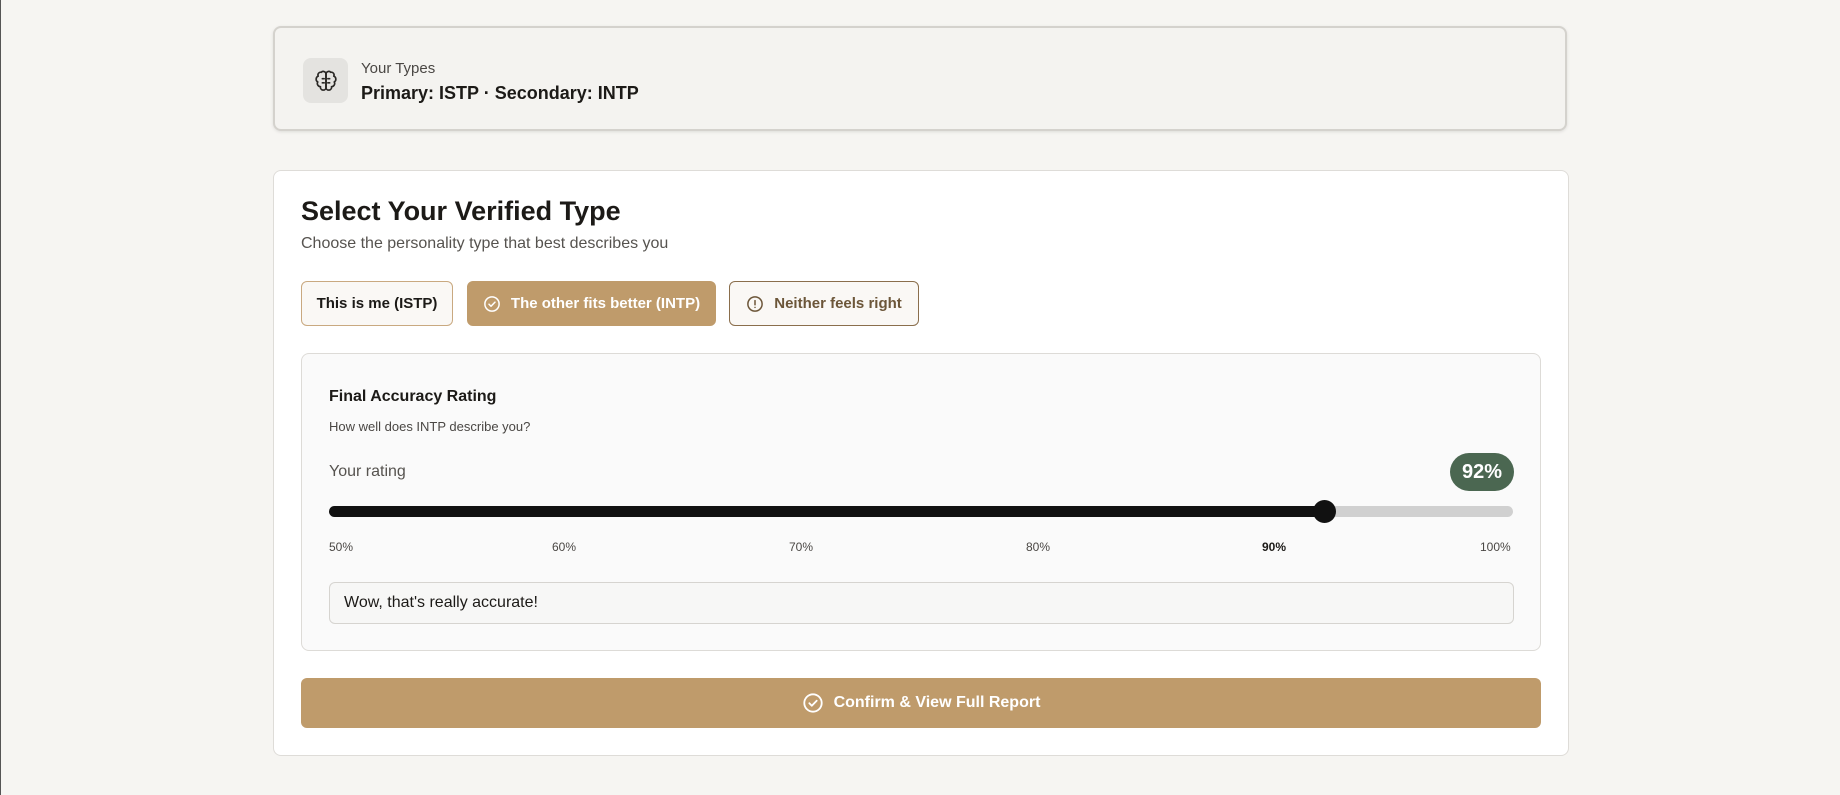  I want to click on slider-tick-label: 50%, so click(341, 547).